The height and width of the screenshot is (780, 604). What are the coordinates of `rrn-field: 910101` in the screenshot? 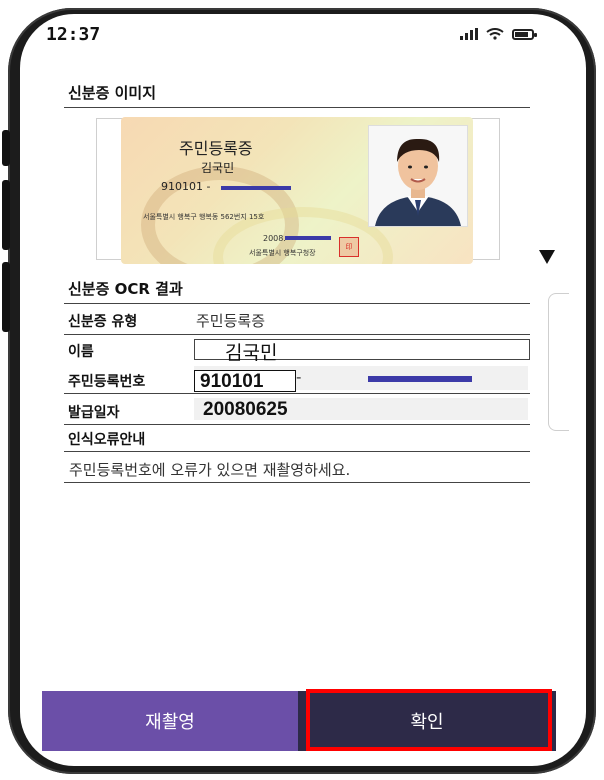 It's located at (245, 381).